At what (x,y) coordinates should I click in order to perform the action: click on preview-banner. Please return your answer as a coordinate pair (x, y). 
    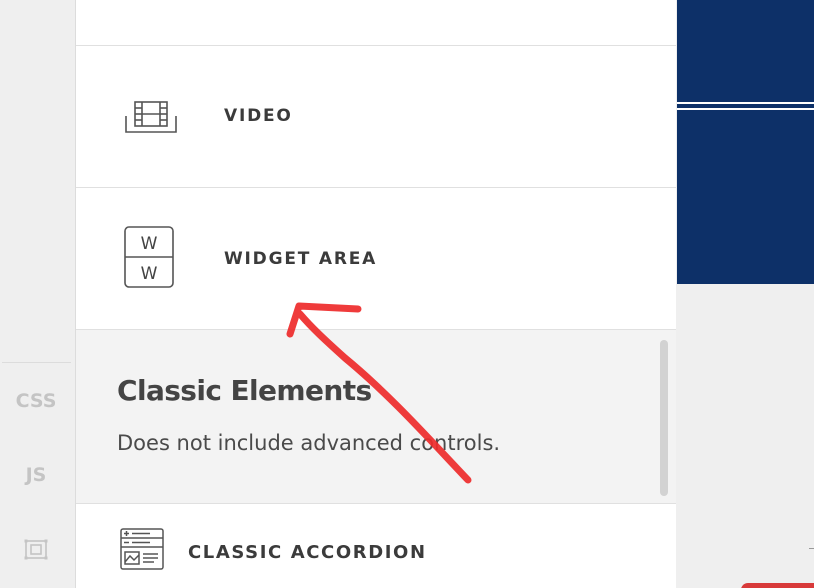
    Looking at the image, I should click on (745, 142).